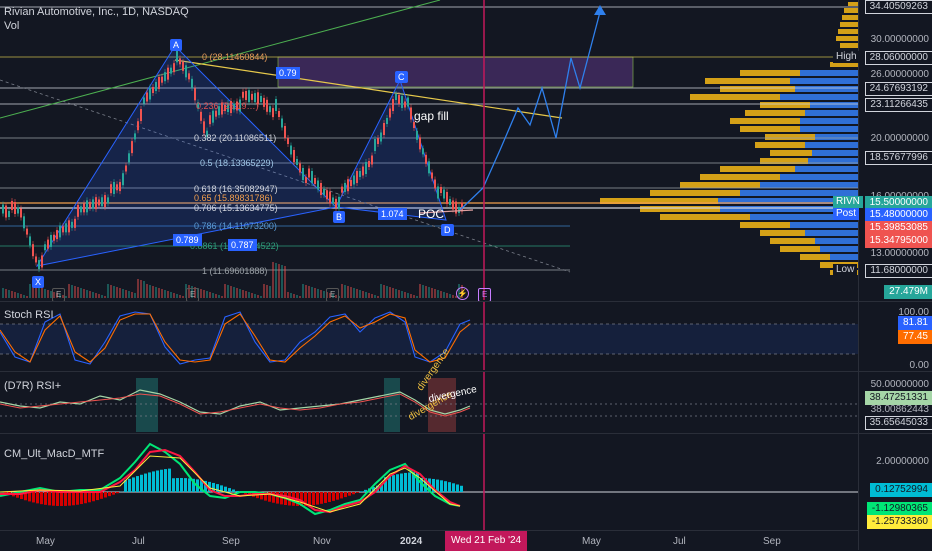  Describe the element at coordinates (96, 12) in the screenshot. I see `symbol-title: Rivian Automotive, Inc., 1D, NASDAQ` at that location.